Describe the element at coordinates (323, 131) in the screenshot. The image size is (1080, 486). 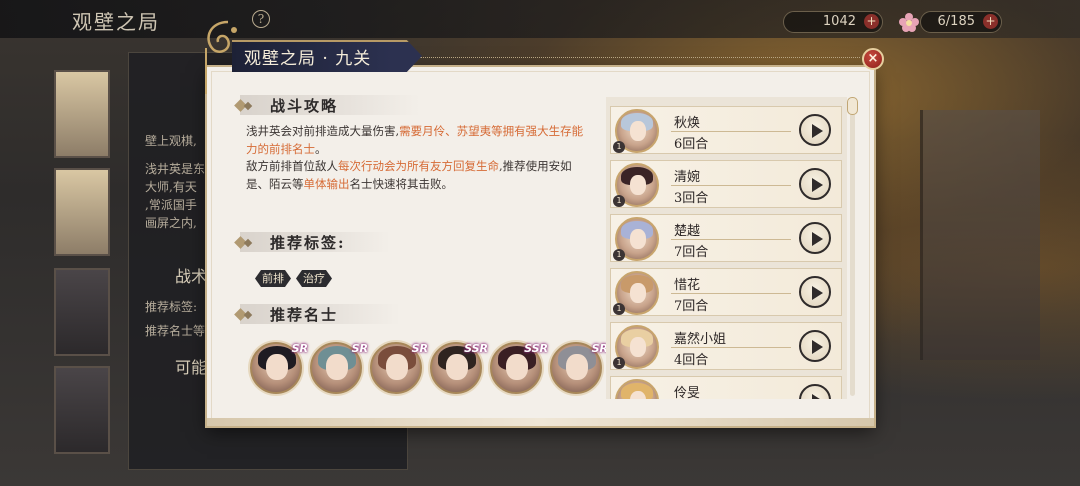
I see `strategy-text-plain: 浅井英会对前排造成大量伤害,` at that location.